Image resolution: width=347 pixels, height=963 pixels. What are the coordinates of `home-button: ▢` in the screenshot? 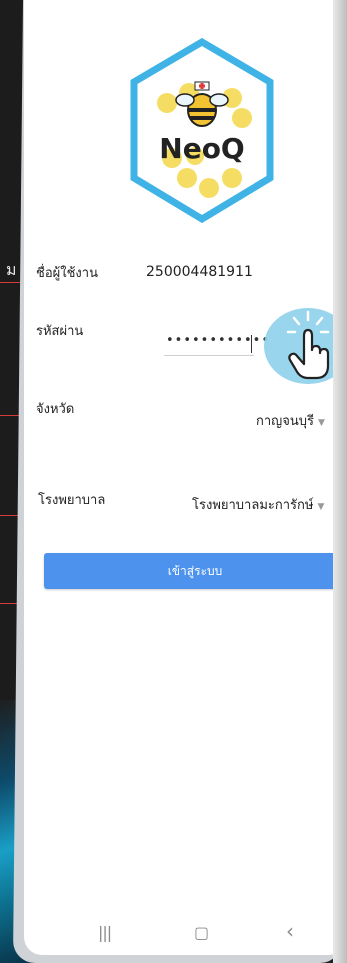 It's located at (201, 932).